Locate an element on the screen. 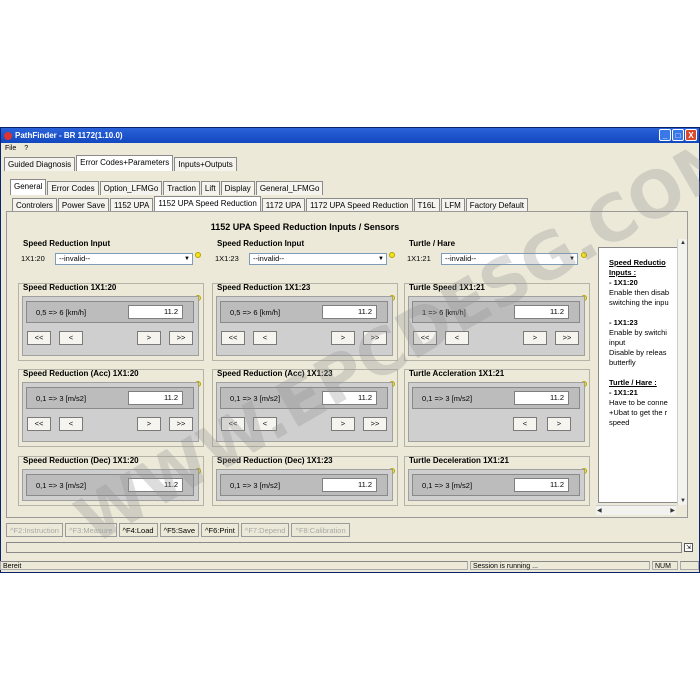 The image size is (700, 700). parameter-title: Turtle Accleration 1X1:21 is located at coordinates (457, 373).